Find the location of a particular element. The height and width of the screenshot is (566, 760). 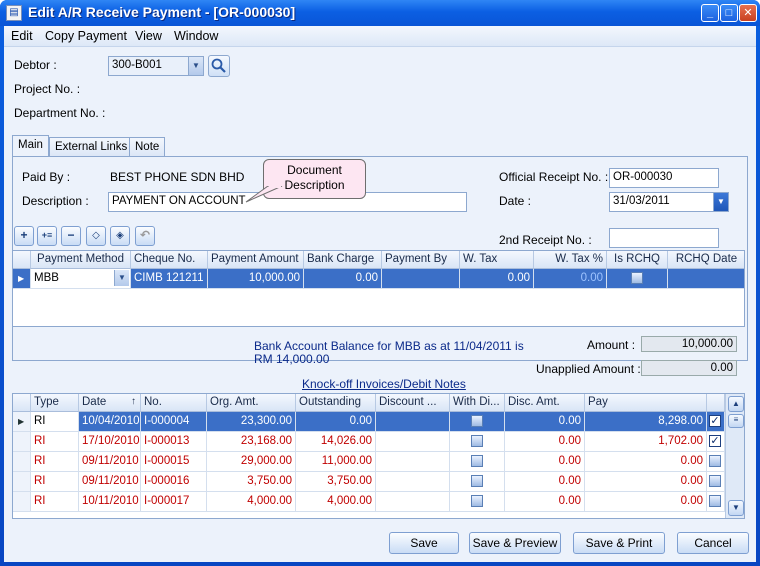

scroll-thumb: ≡ is located at coordinates (736, 421).